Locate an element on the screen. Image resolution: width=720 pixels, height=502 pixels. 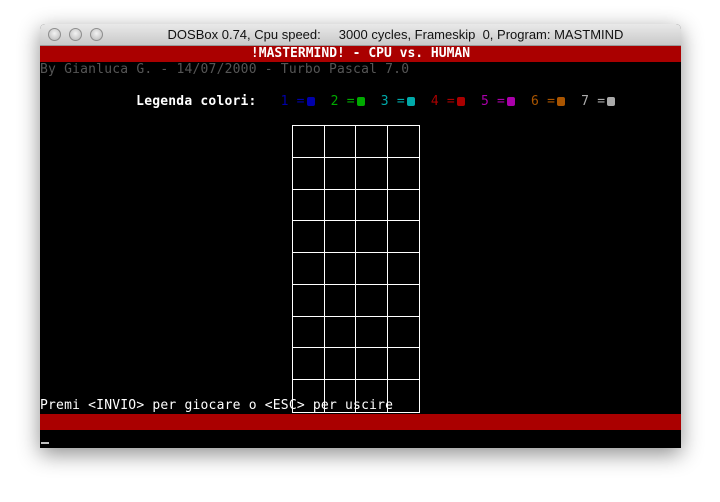
legend-label: Legenda colori: is located at coordinates (196, 101).